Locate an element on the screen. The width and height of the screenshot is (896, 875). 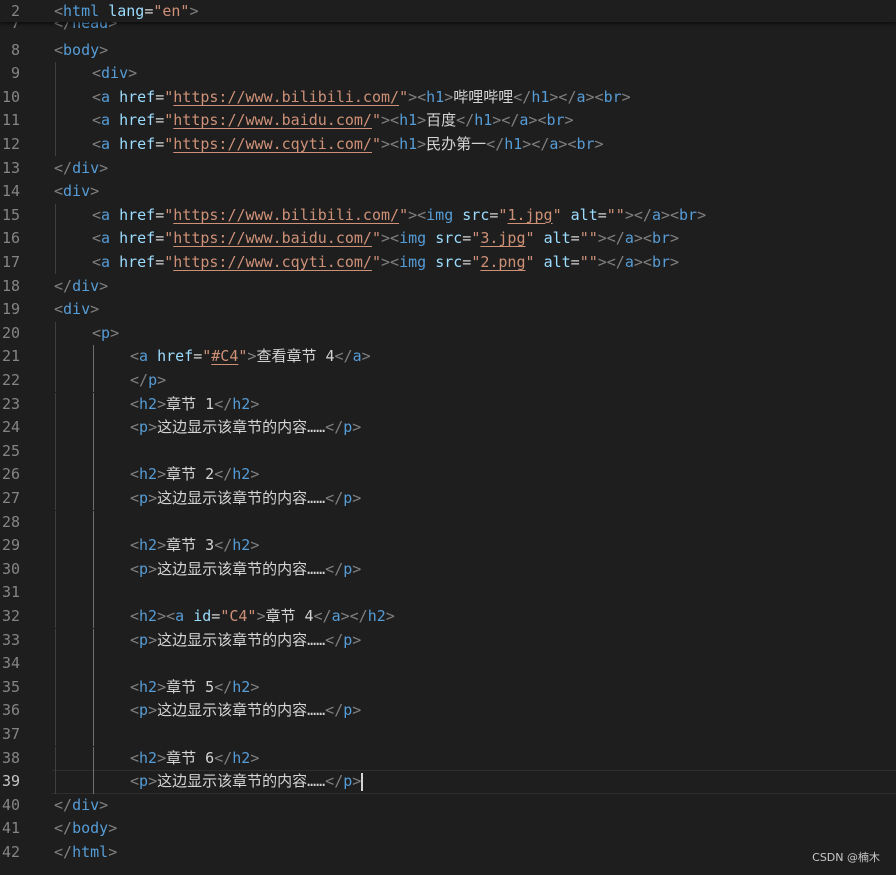
line-code: </body> is located at coordinates (85, 829).